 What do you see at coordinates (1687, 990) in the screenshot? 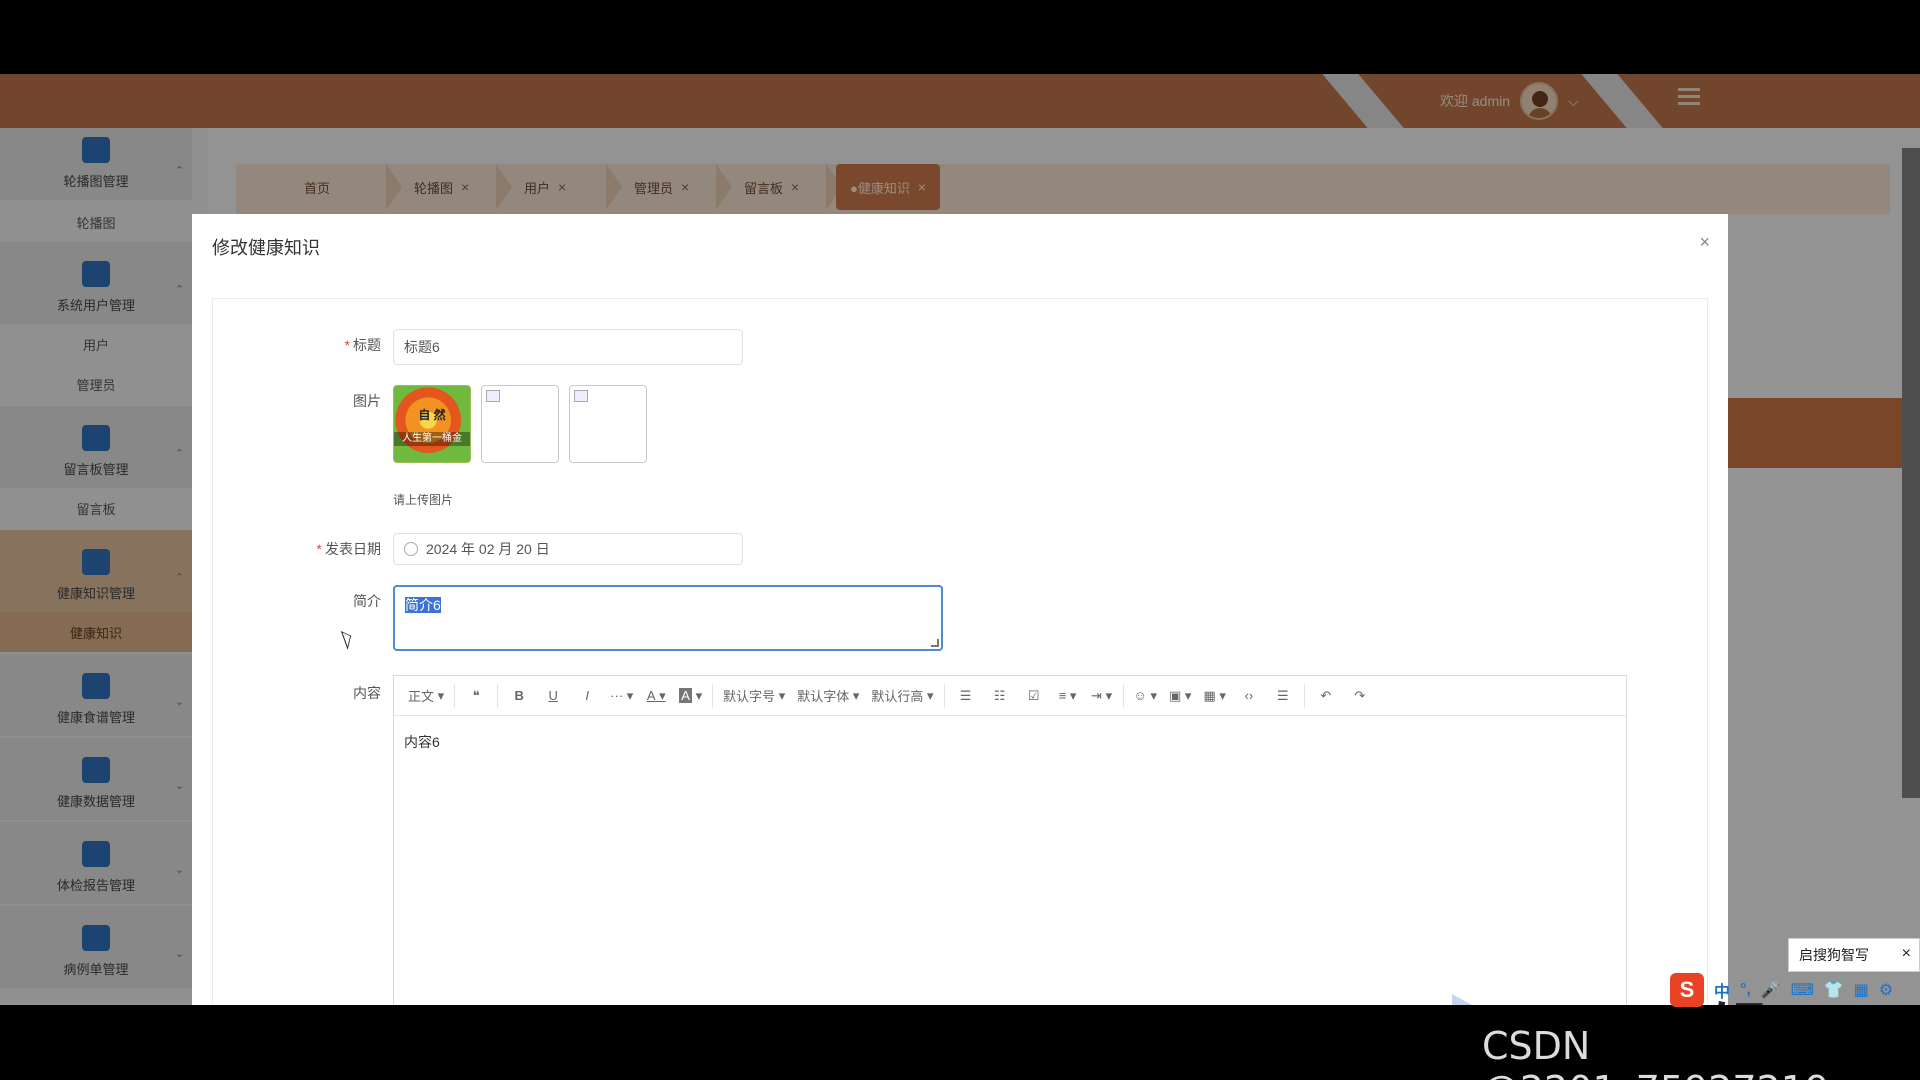
I see `sogou-logo-icon: S` at bounding box center [1687, 990].